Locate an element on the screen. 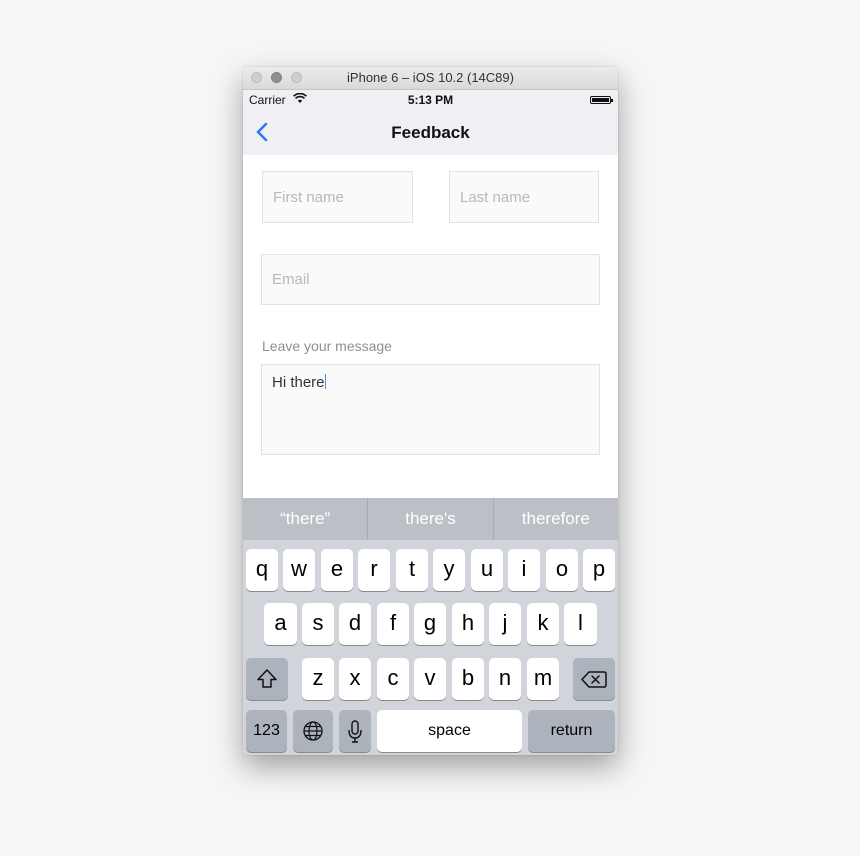  key-r: r is located at coordinates (374, 570).